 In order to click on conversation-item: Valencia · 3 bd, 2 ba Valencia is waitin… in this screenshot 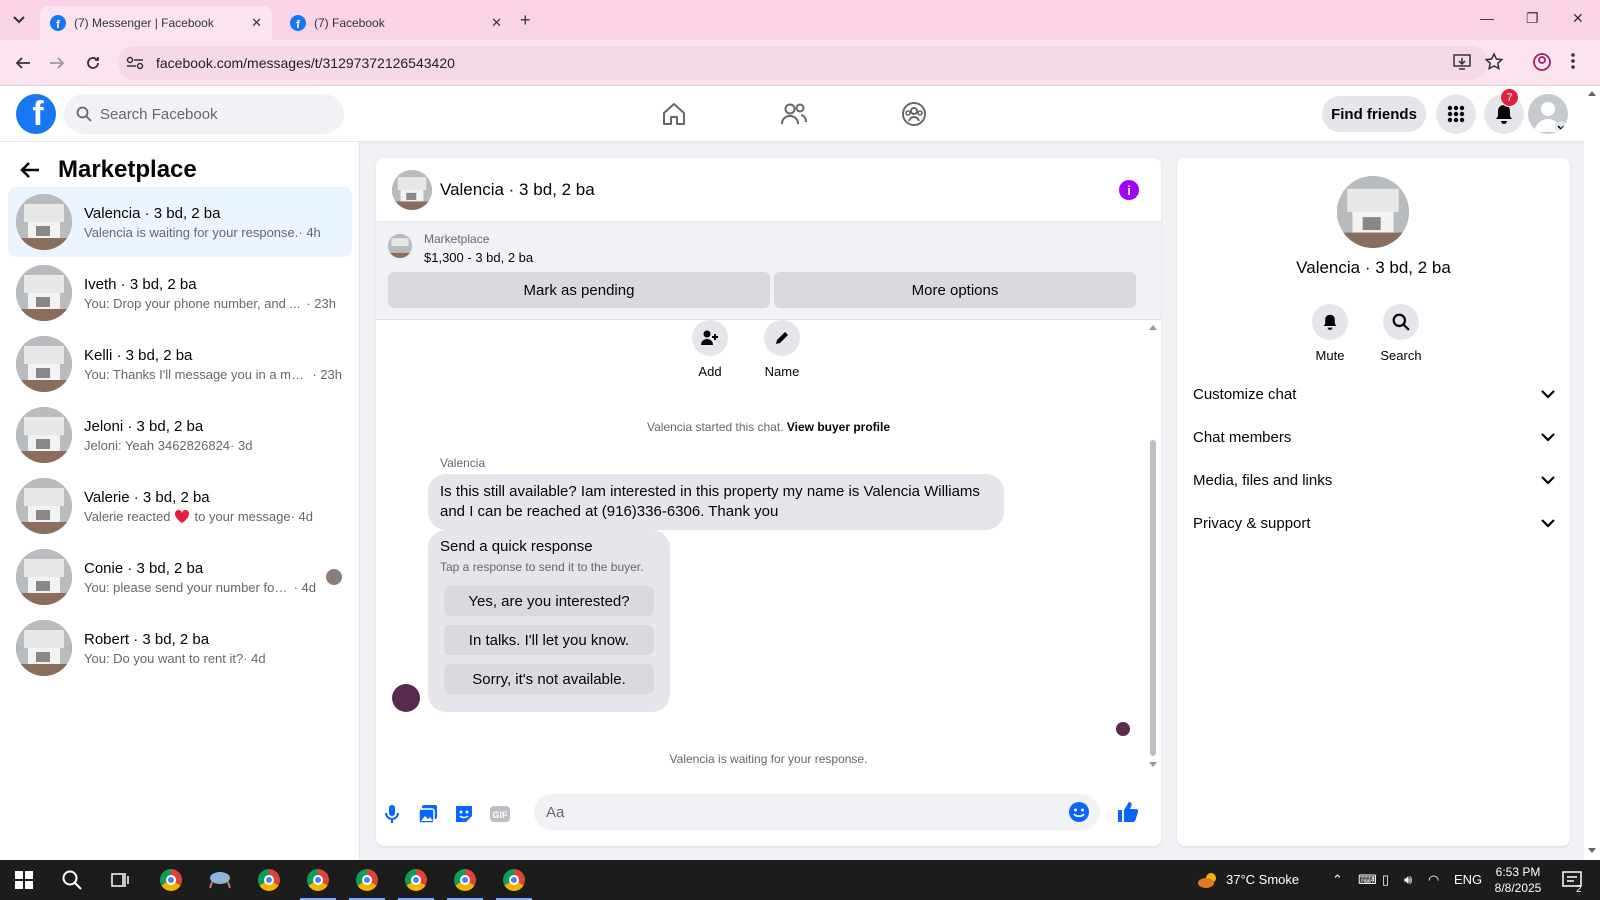, I will do `click(180, 222)`.